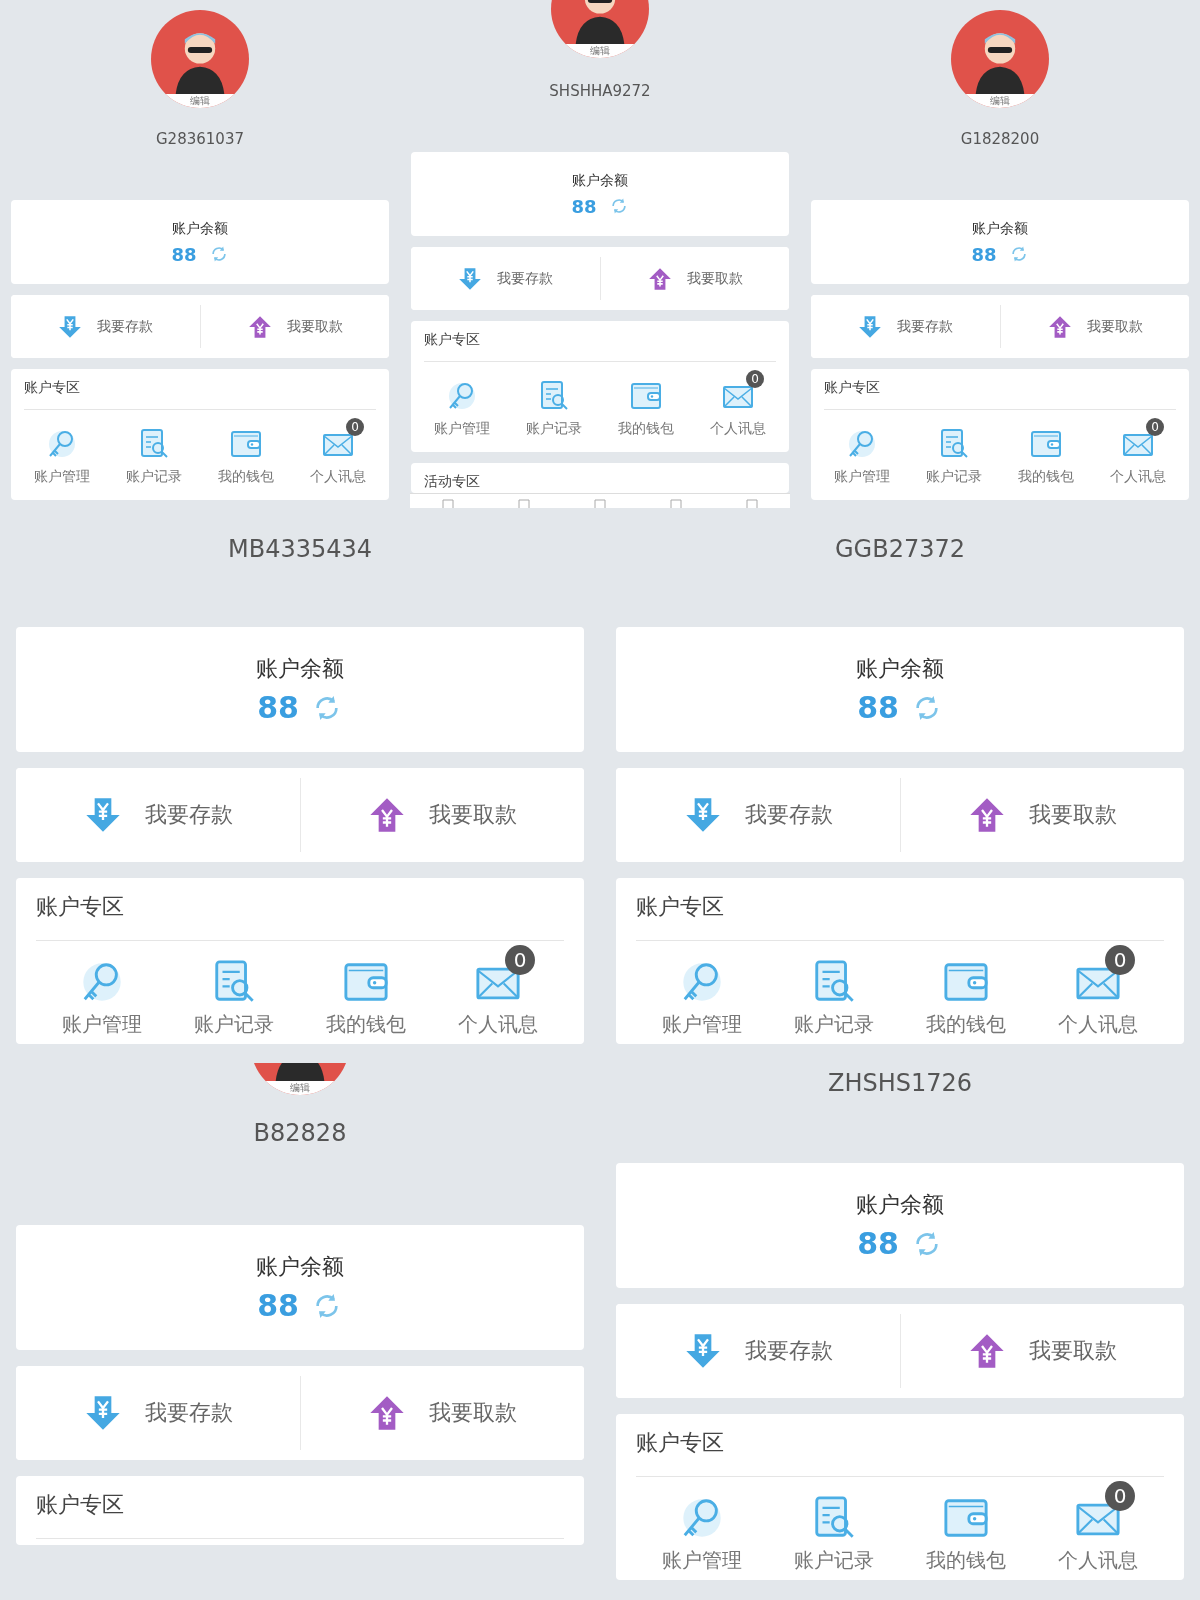 The height and width of the screenshot is (1600, 1200). Describe the element at coordinates (300, 1133) in the screenshot. I see `username: B82828` at that location.